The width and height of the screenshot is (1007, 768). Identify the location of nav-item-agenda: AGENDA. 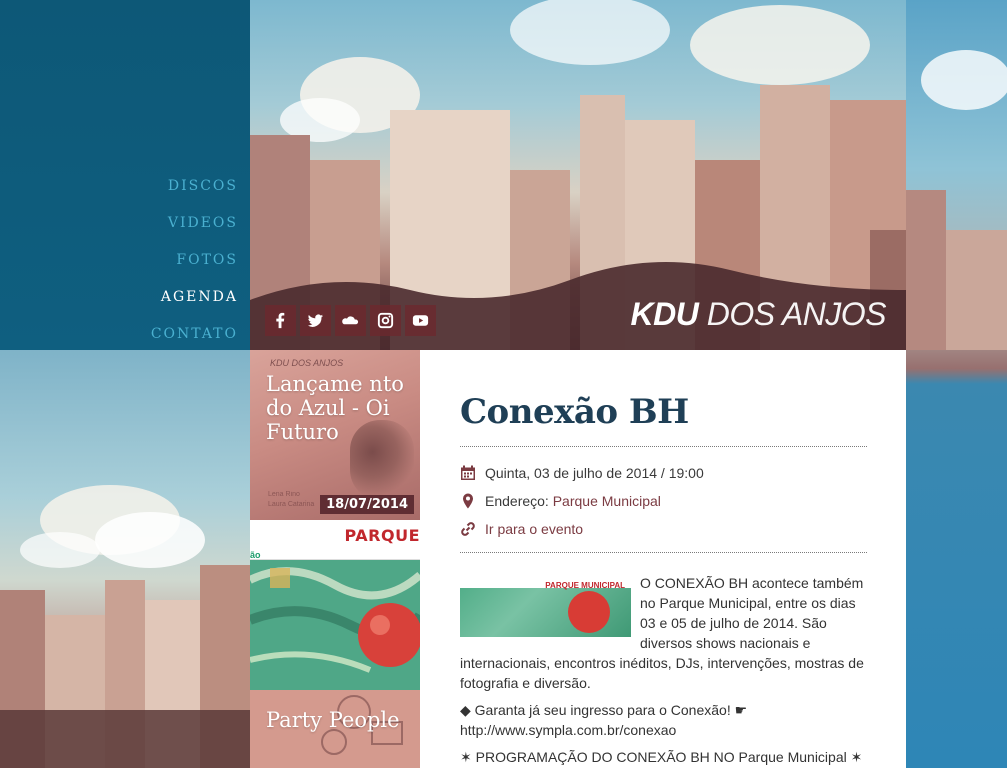
(194, 297).